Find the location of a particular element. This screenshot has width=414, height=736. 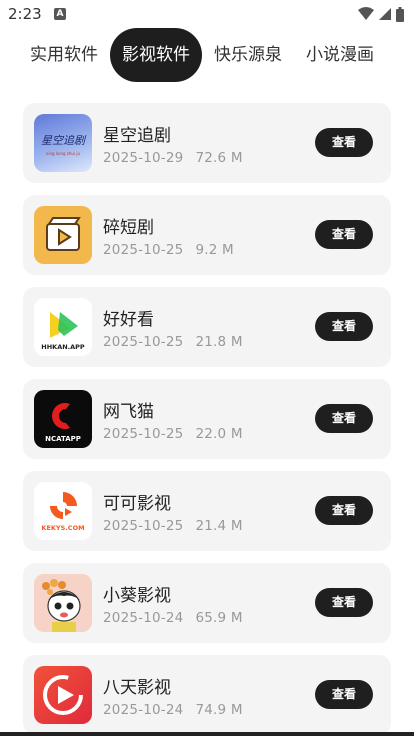

app-date: 2025-10-29 is located at coordinates (143, 158).